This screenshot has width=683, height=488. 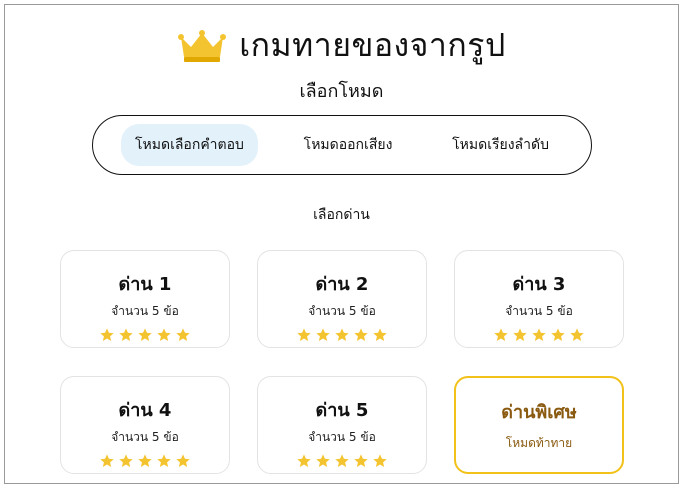 What do you see at coordinates (202, 45) in the screenshot?
I see `crown-icon` at bounding box center [202, 45].